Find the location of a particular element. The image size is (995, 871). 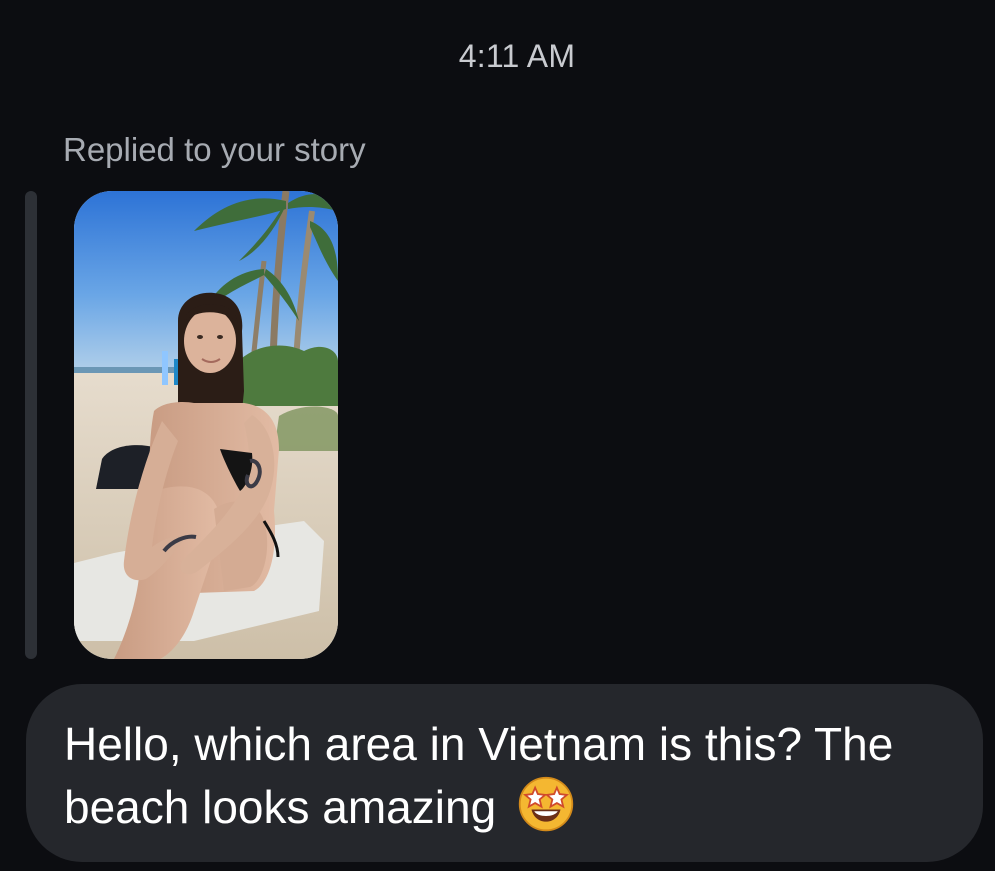

story-reply-label: Replied to your story is located at coordinates (214, 149).